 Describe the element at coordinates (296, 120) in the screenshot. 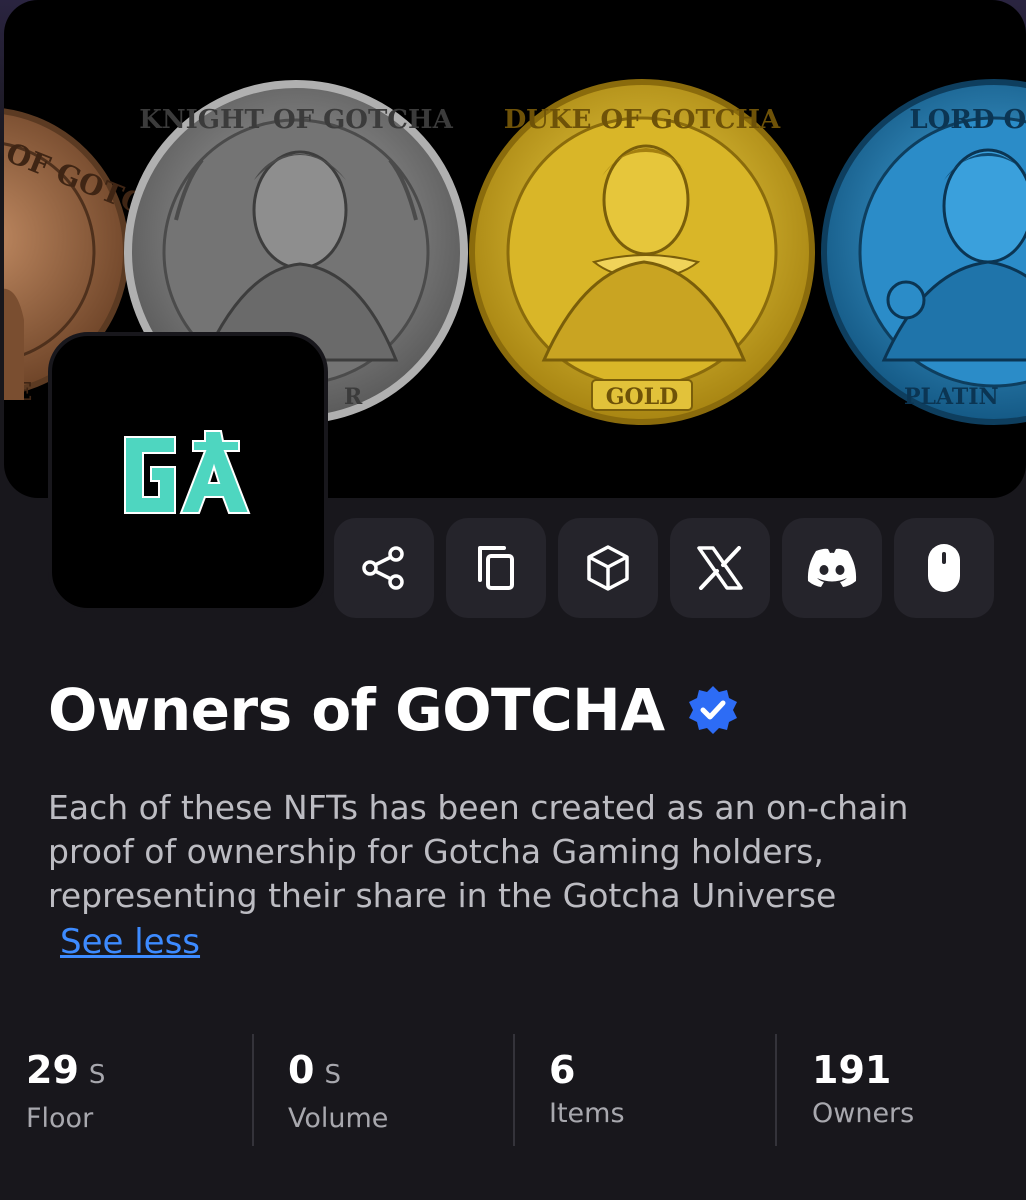

I see `silver-coin-label: KNIGHT OF GOTCHA` at that location.